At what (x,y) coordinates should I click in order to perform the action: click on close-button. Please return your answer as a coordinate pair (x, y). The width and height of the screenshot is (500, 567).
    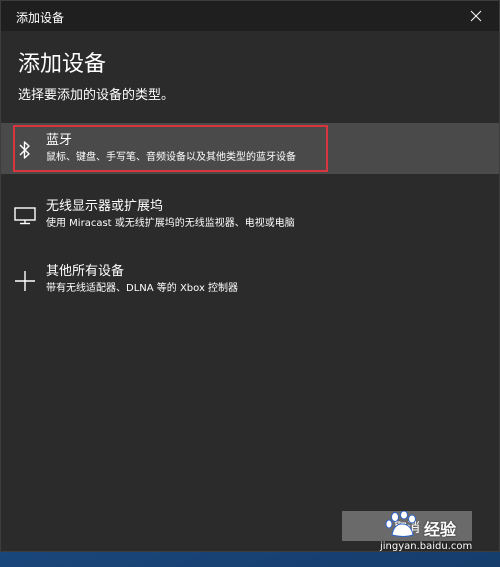
    Looking at the image, I should click on (476, 16).